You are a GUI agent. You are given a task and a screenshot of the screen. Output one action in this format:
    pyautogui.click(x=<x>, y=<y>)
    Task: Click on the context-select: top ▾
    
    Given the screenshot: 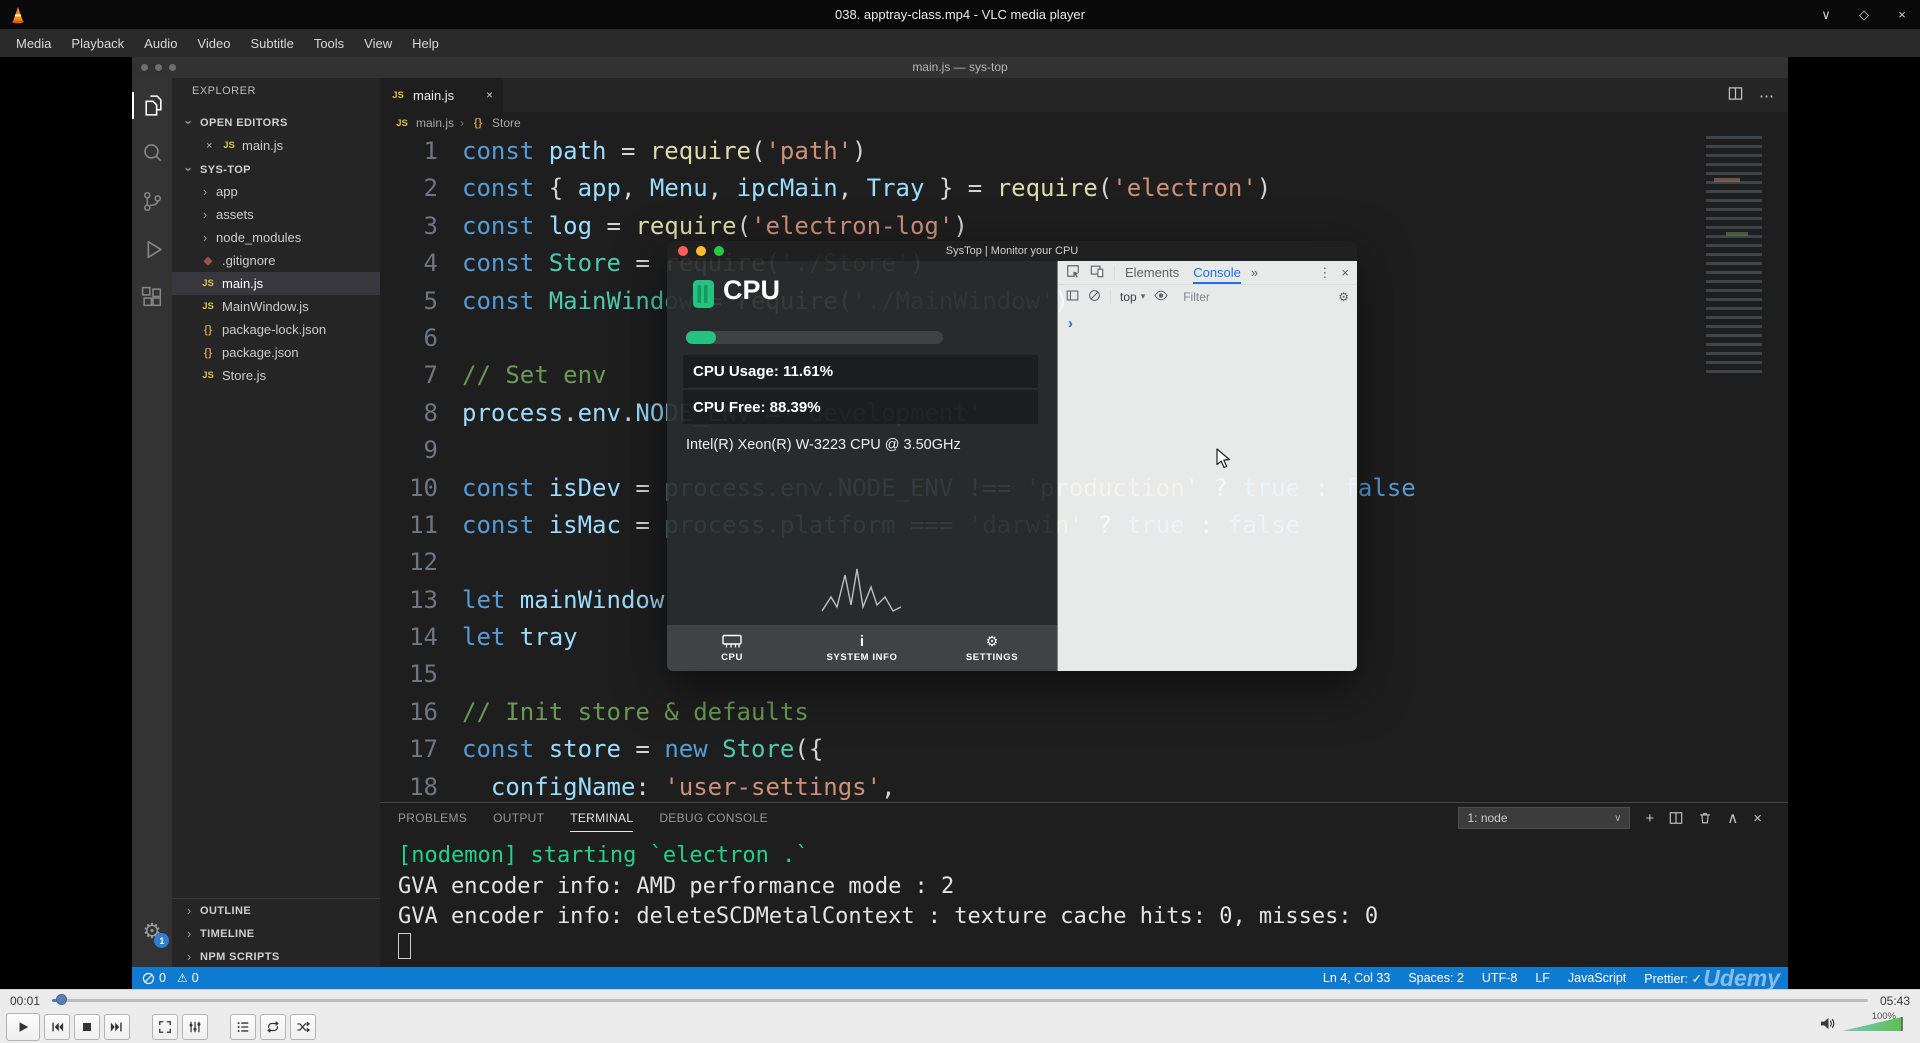 What is the action you would take?
    pyautogui.click(x=1132, y=297)
    